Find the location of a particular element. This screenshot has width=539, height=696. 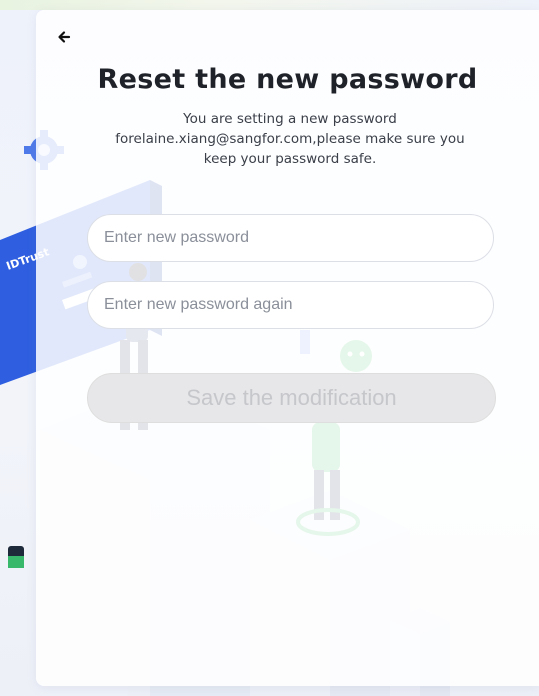

back-button is located at coordinates (65, 37).